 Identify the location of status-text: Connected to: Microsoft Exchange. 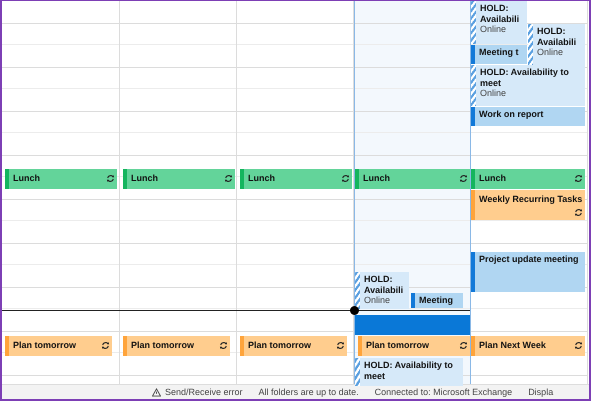
(443, 392).